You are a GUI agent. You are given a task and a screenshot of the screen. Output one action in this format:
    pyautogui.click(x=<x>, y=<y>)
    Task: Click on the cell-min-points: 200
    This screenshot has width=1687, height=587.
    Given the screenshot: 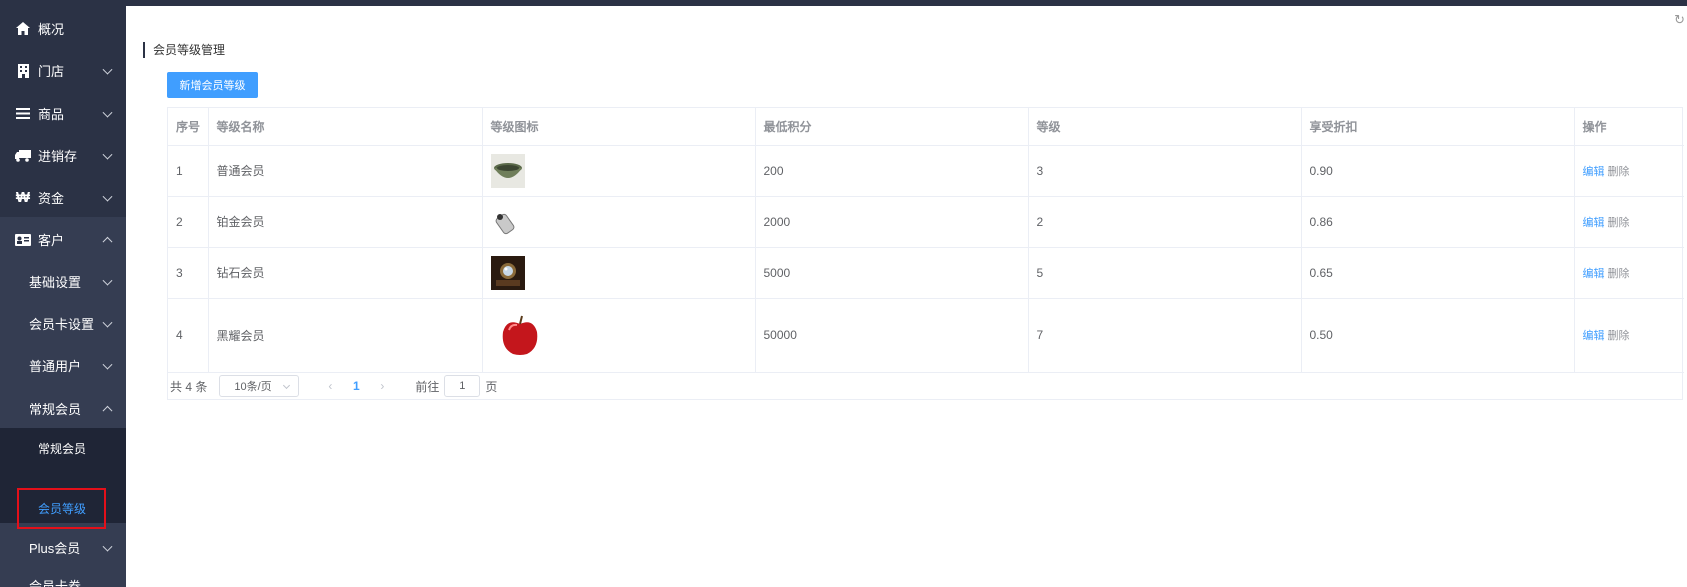 What is the action you would take?
    pyautogui.click(x=892, y=171)
    